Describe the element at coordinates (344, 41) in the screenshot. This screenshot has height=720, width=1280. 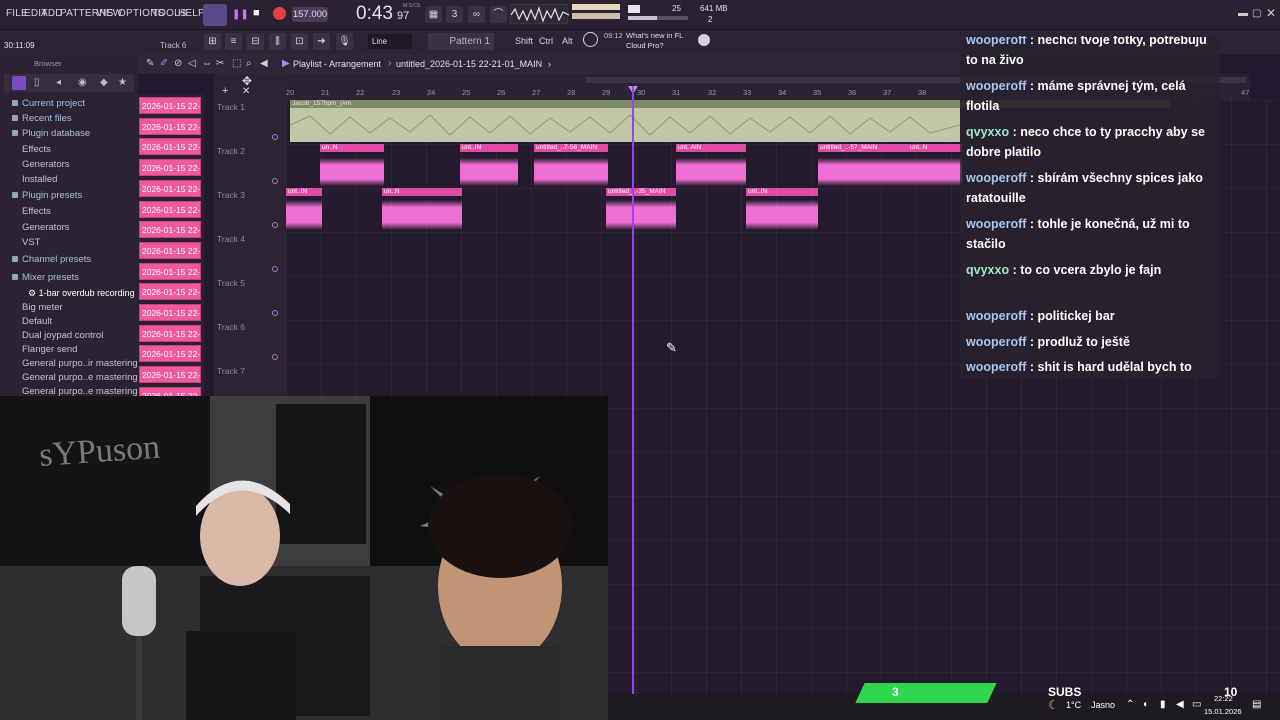
I see `microphone-icon: 🎙` at that location.